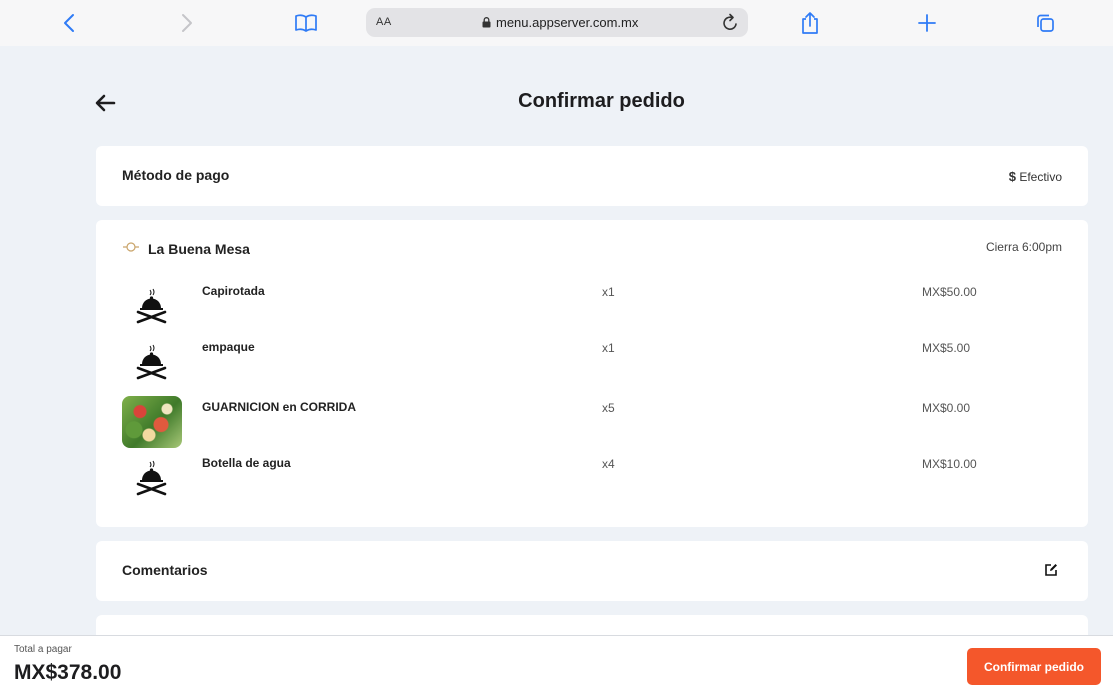  Describe the element at coordinates (601, 101) in the screenshot. I see `page-title: Confirmar pedido` at that location.